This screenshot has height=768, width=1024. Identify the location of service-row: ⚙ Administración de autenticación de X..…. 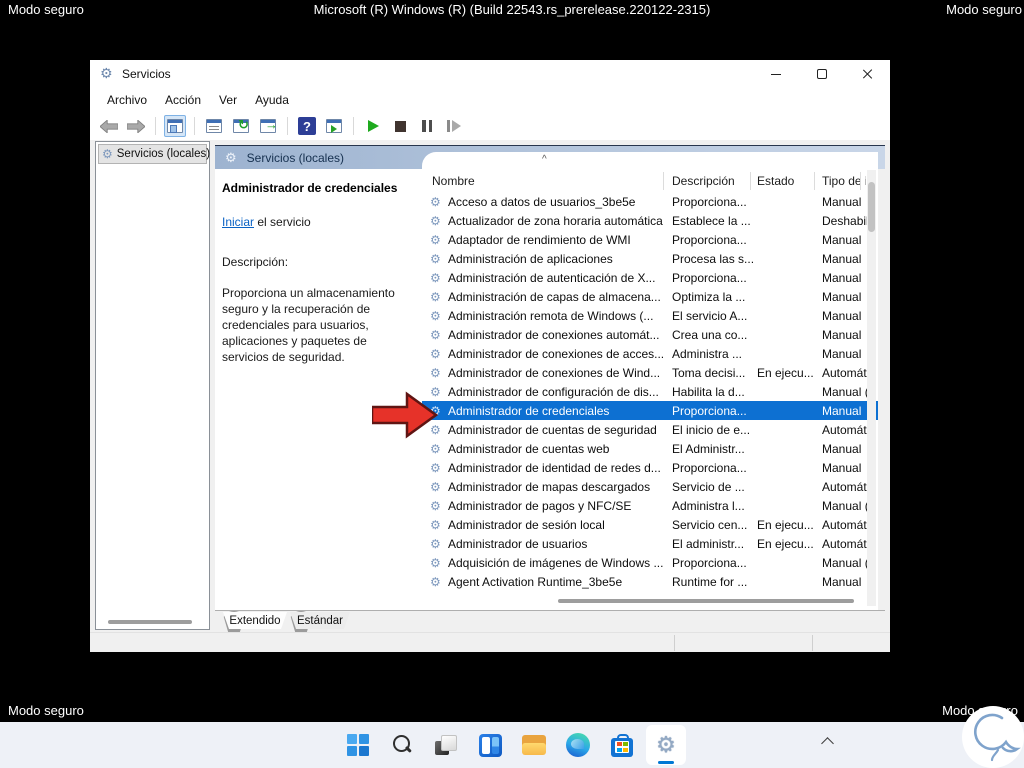
(650, 277).